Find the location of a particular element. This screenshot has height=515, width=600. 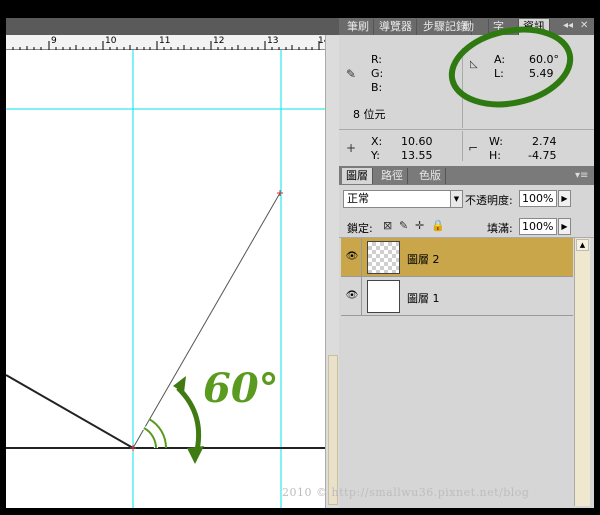

horizontal-ruler: 9 10 11 12 13 14 is located at coordinates (167, 42).